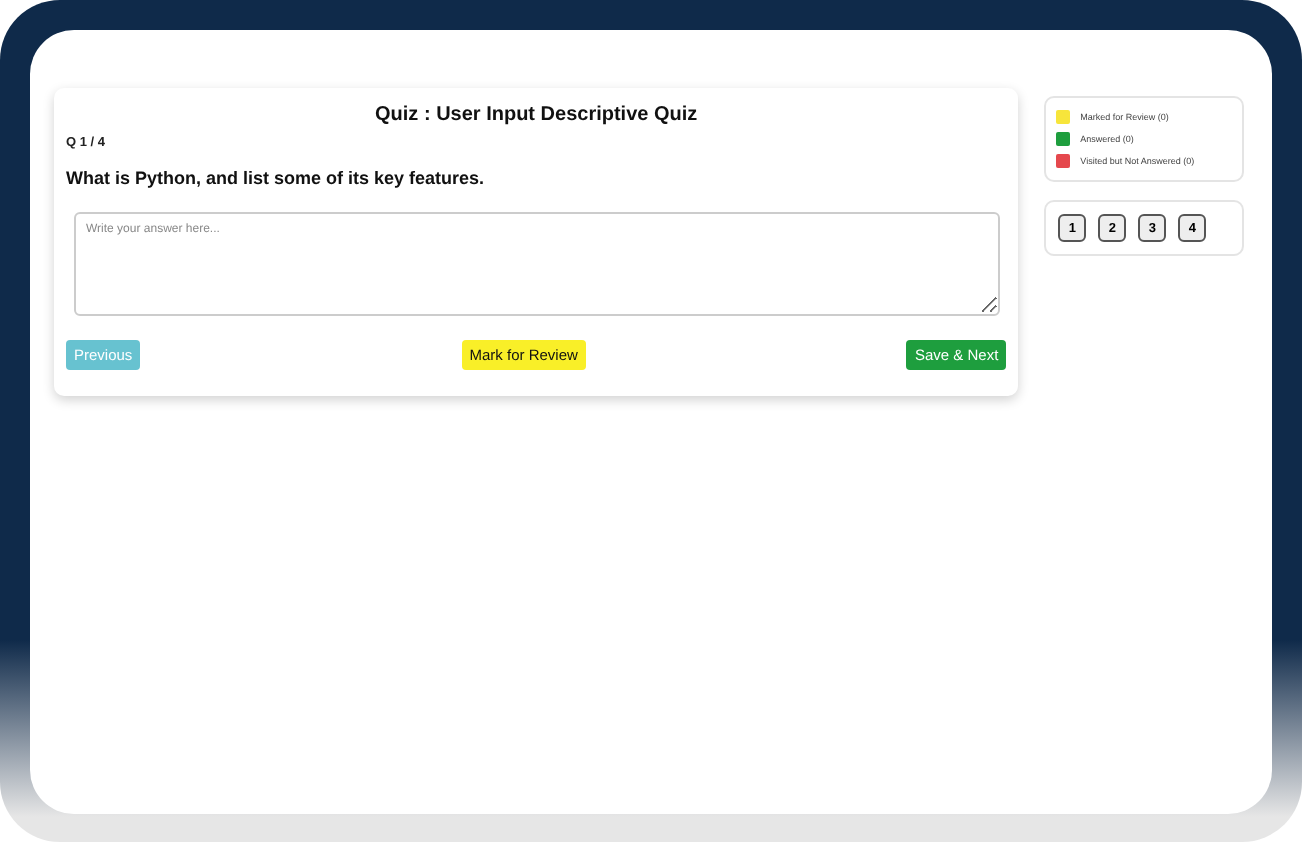  Describe the element at coordinates (276, 178) in the screenshot. I see `question-text: What is Python, and list some of its key features.` at that location.